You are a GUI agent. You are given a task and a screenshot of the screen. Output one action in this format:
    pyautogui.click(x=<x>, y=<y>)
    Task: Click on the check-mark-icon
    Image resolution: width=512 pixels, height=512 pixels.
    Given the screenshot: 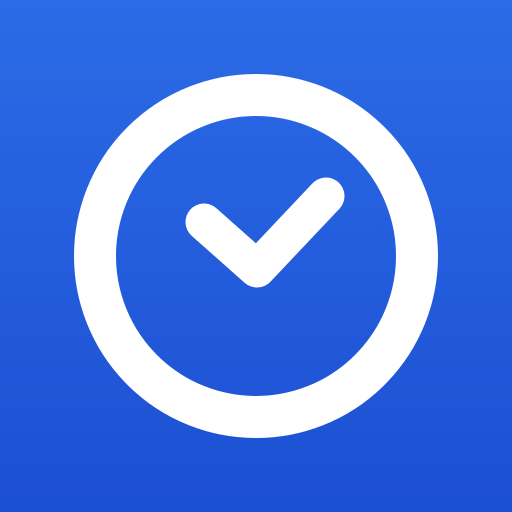 What is the action you would take?
    pyautogui.click(x=265, y=232)
    